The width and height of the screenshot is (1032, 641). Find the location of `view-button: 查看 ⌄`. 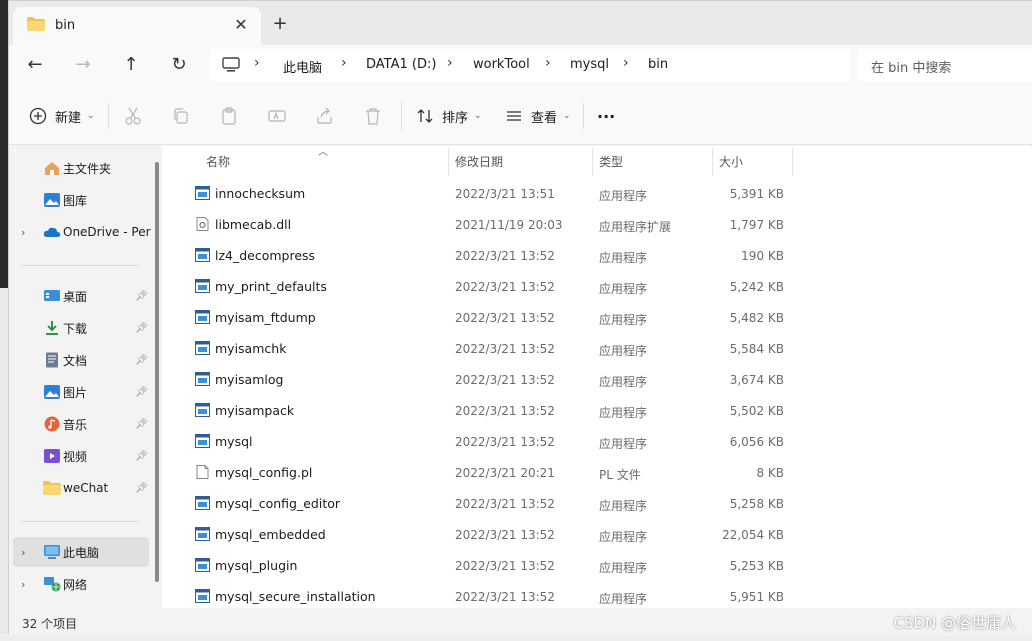

view-button: 查看 ⌄ is located at coordinates (537, 116).